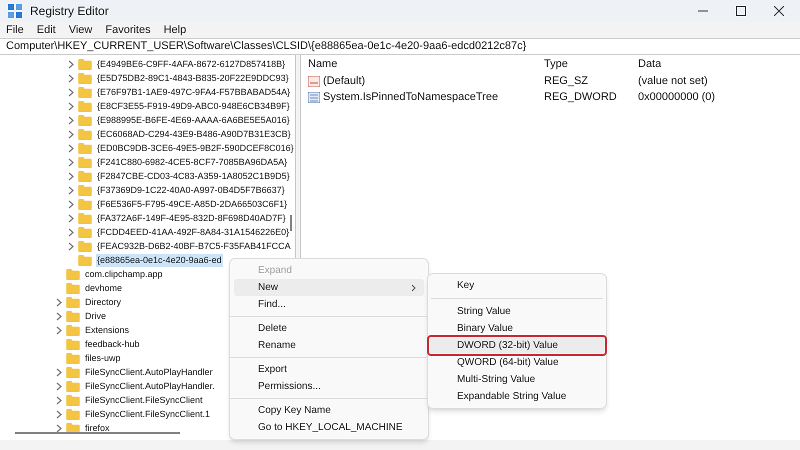  Describe the element at coordinates (677, 97) in the screenshot. I see `value-data: 0x00000000 (0)` at that location.